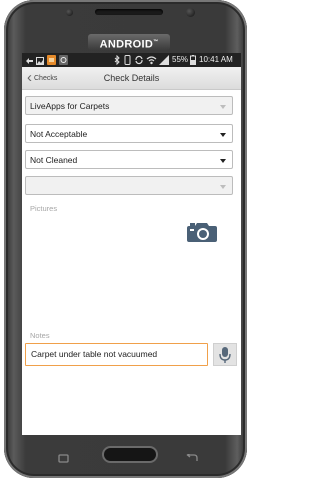  What do you see at coordinates (69, 12) in the screenshot?
I see `proximity-sensor` at bounding box center [69, 12].